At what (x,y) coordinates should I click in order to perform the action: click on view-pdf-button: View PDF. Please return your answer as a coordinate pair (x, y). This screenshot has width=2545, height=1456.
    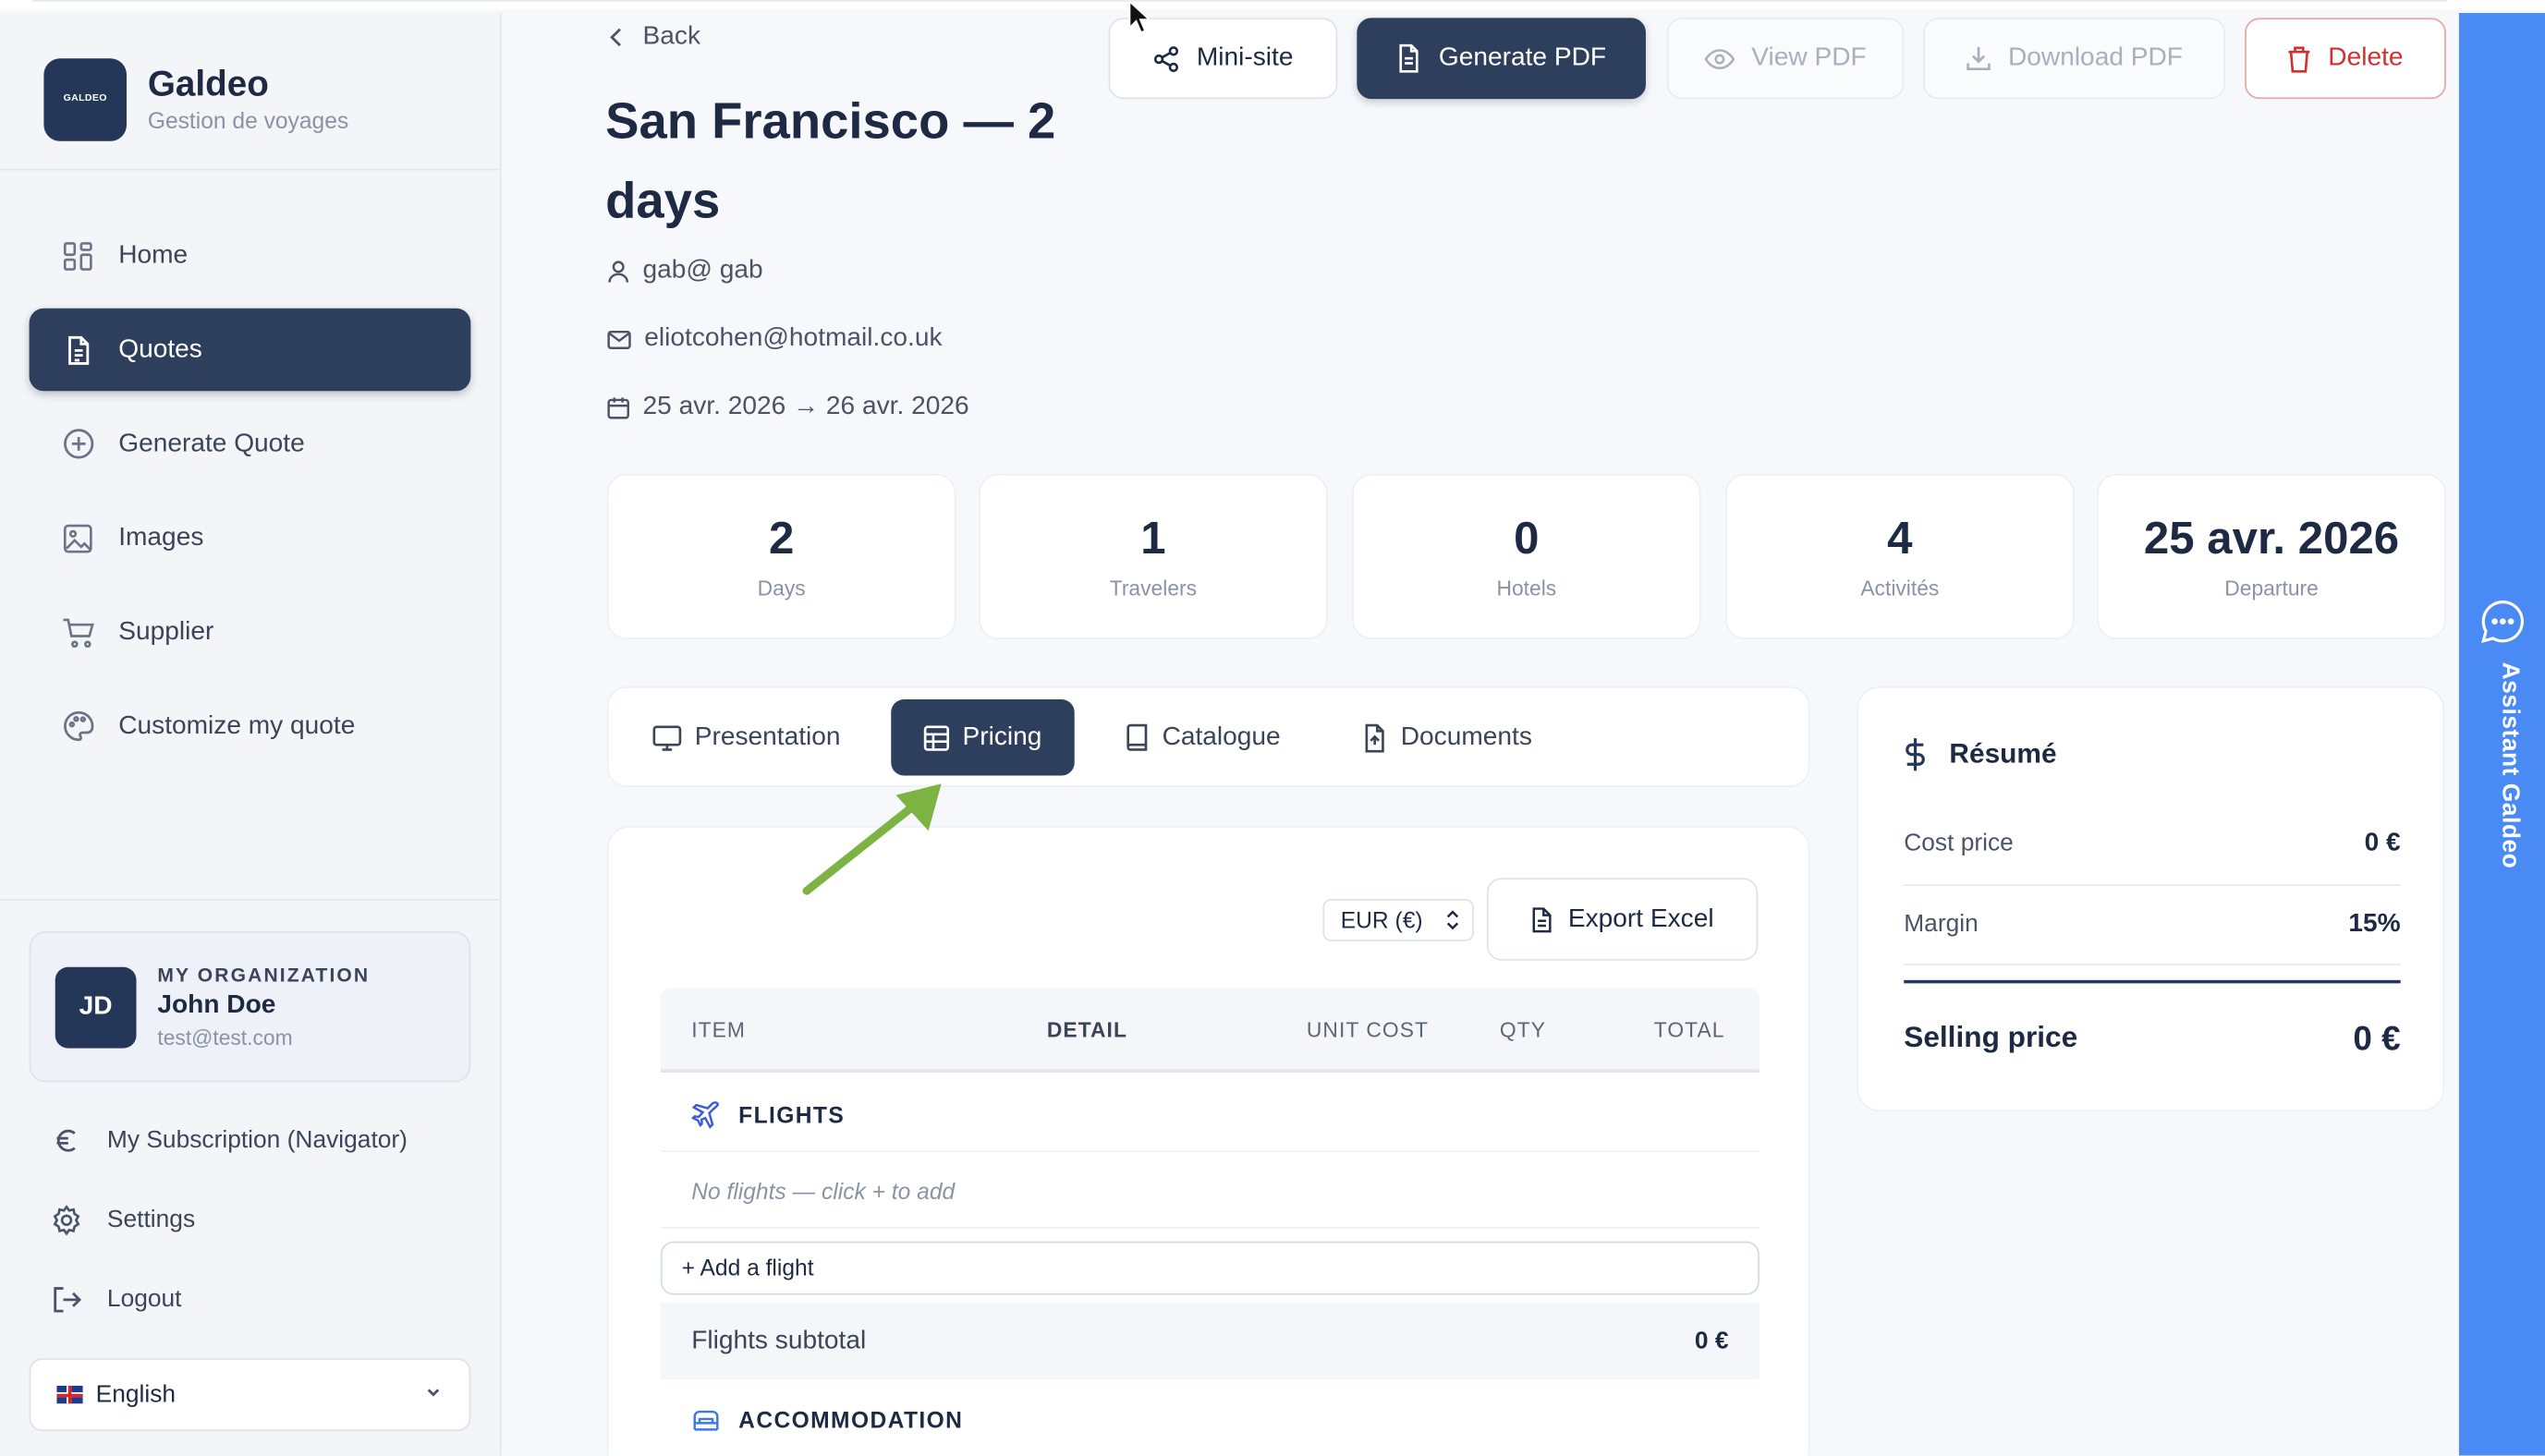
    Looking at the image, I should click on (1786, 59).